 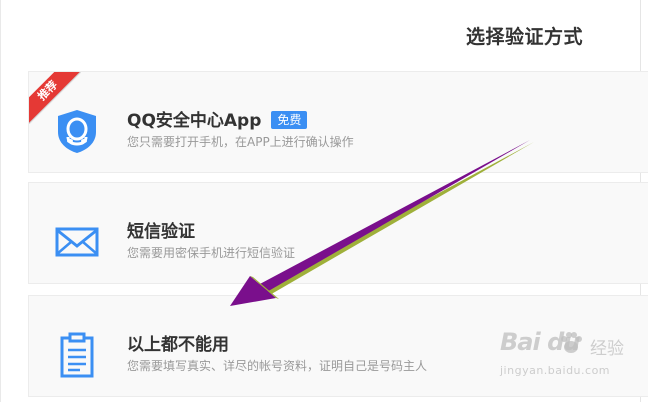 I want to click on qq-shield-icon, so click(x=77, y=131).